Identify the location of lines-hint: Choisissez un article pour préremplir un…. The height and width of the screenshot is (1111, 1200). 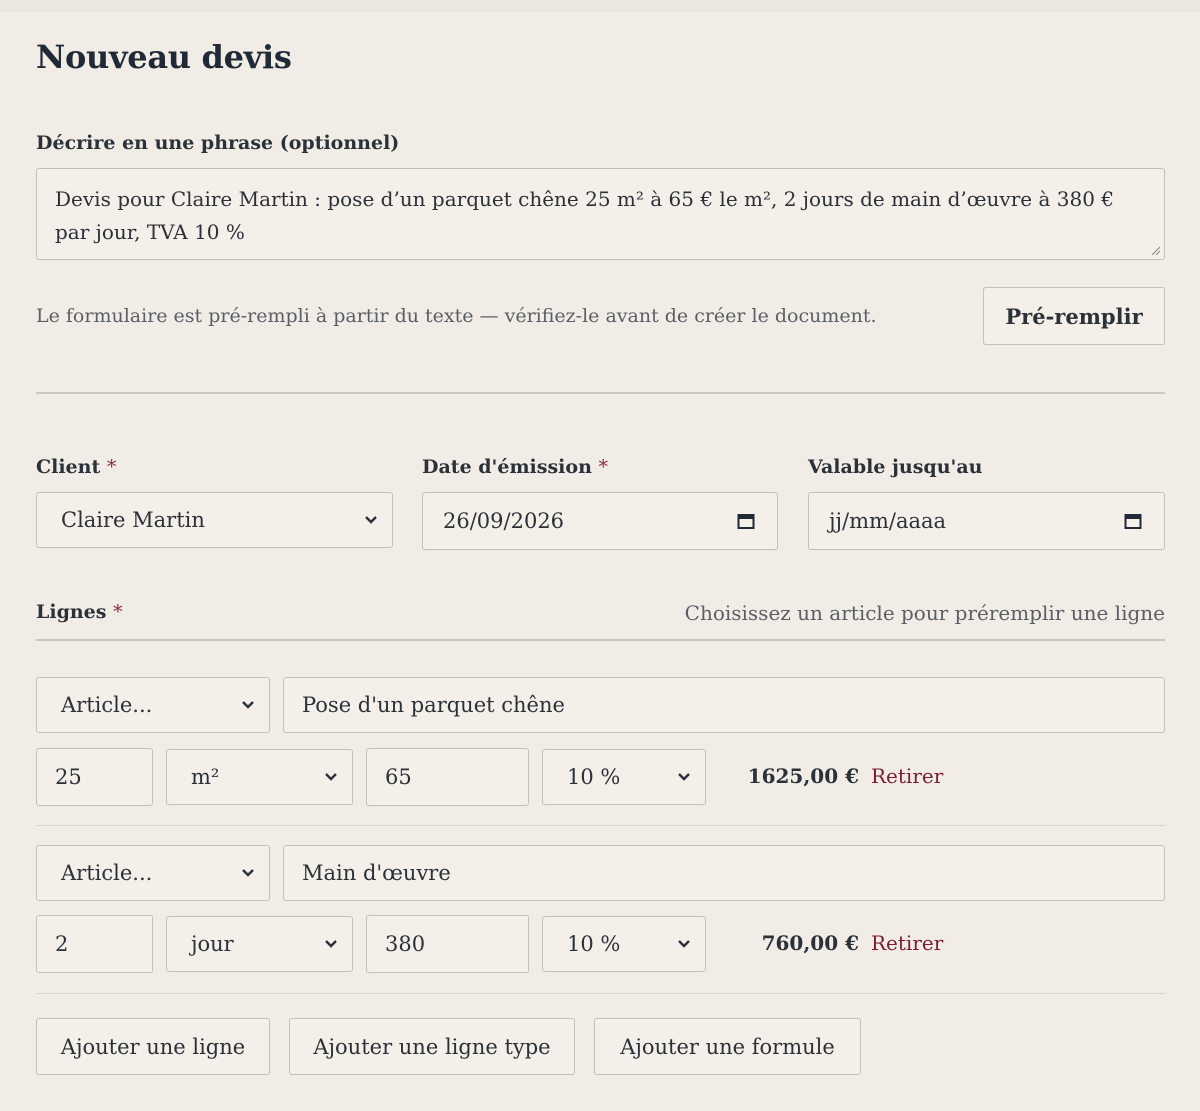
(924, 613).